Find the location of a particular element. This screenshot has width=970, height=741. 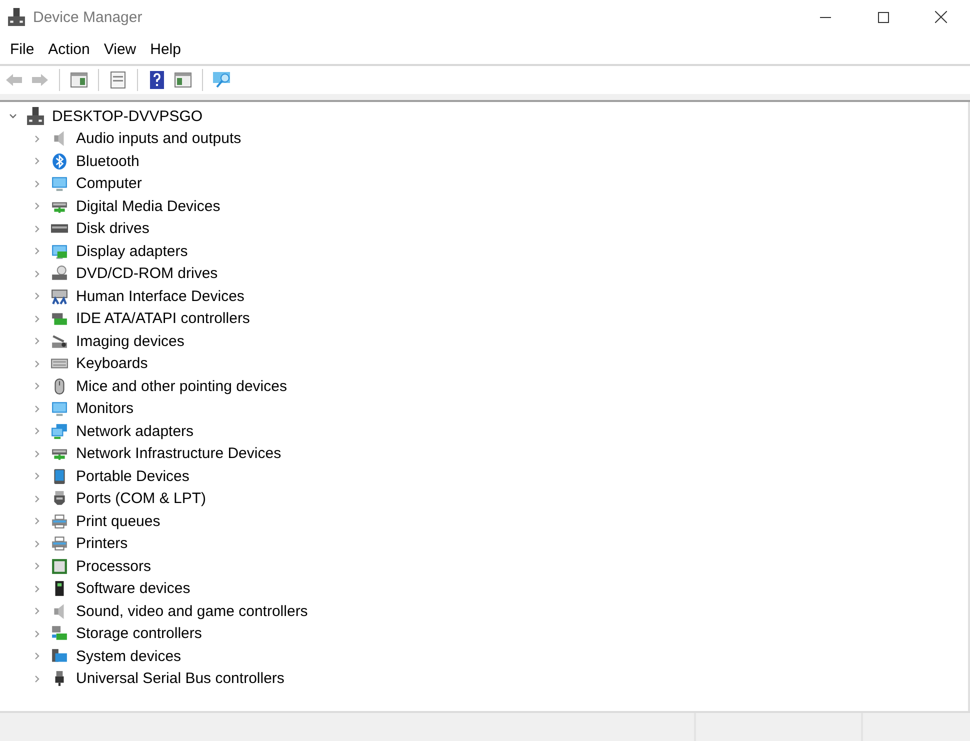

menu-item: Action is located at coordinates (69, 49).